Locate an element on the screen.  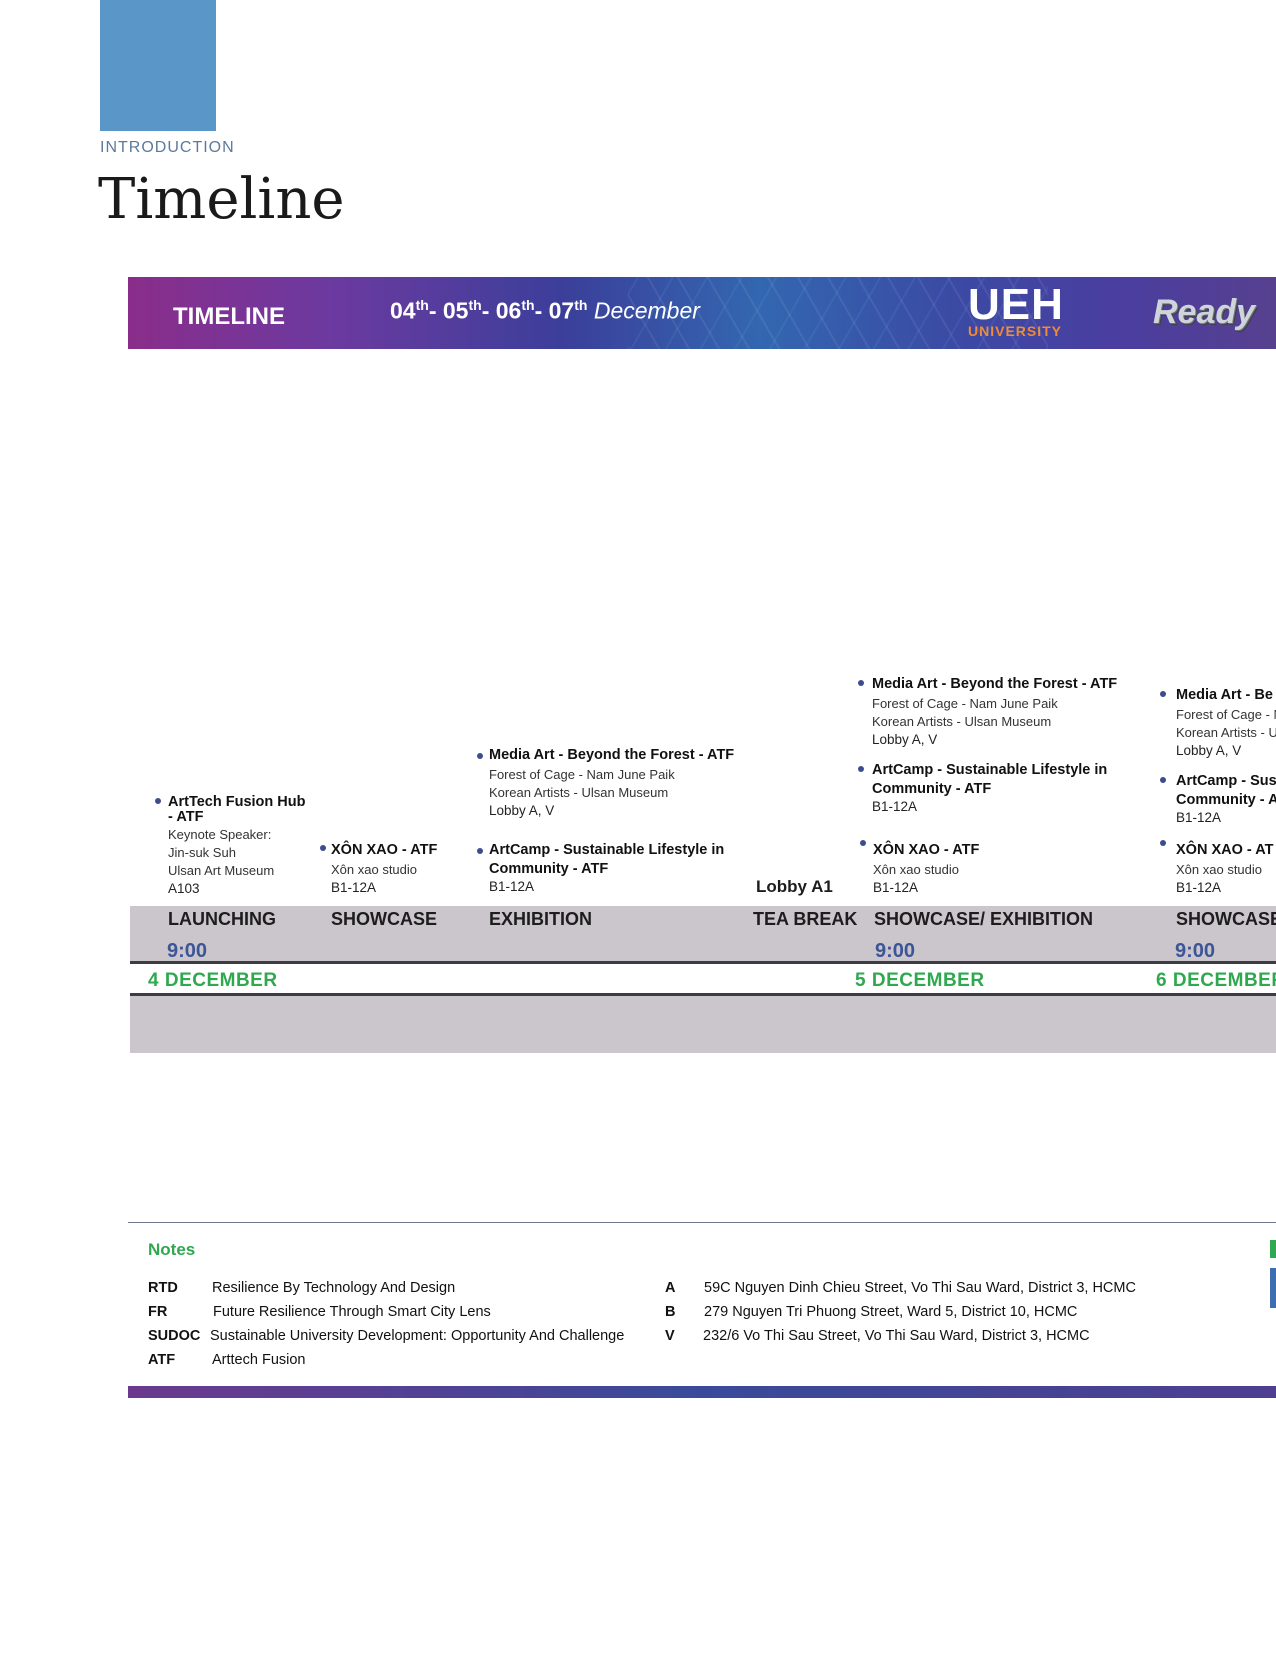
event-line: Jin-suk Suh is located at coordinates (202, 852).